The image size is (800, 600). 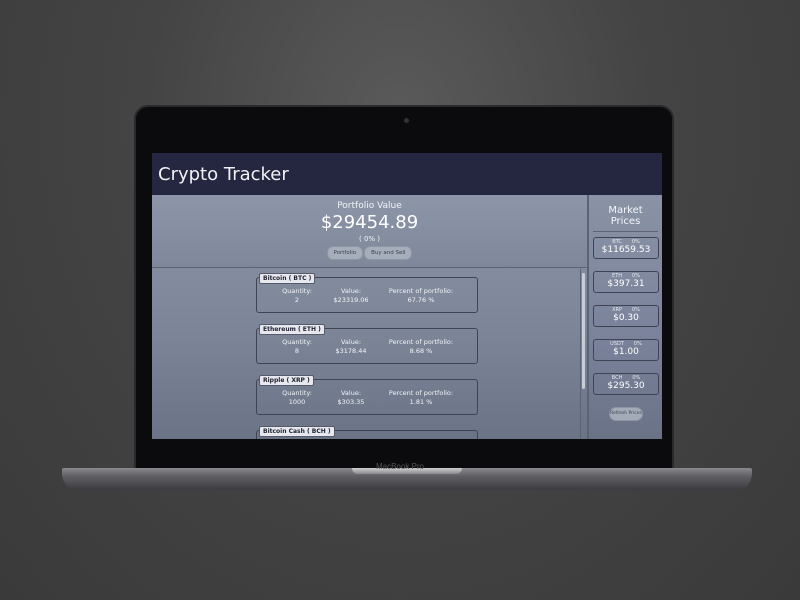 What do you see at coordinates (351, 300) in the screenshot?
I see `value-amount: $23319.06` at bounding box center [351, 300].